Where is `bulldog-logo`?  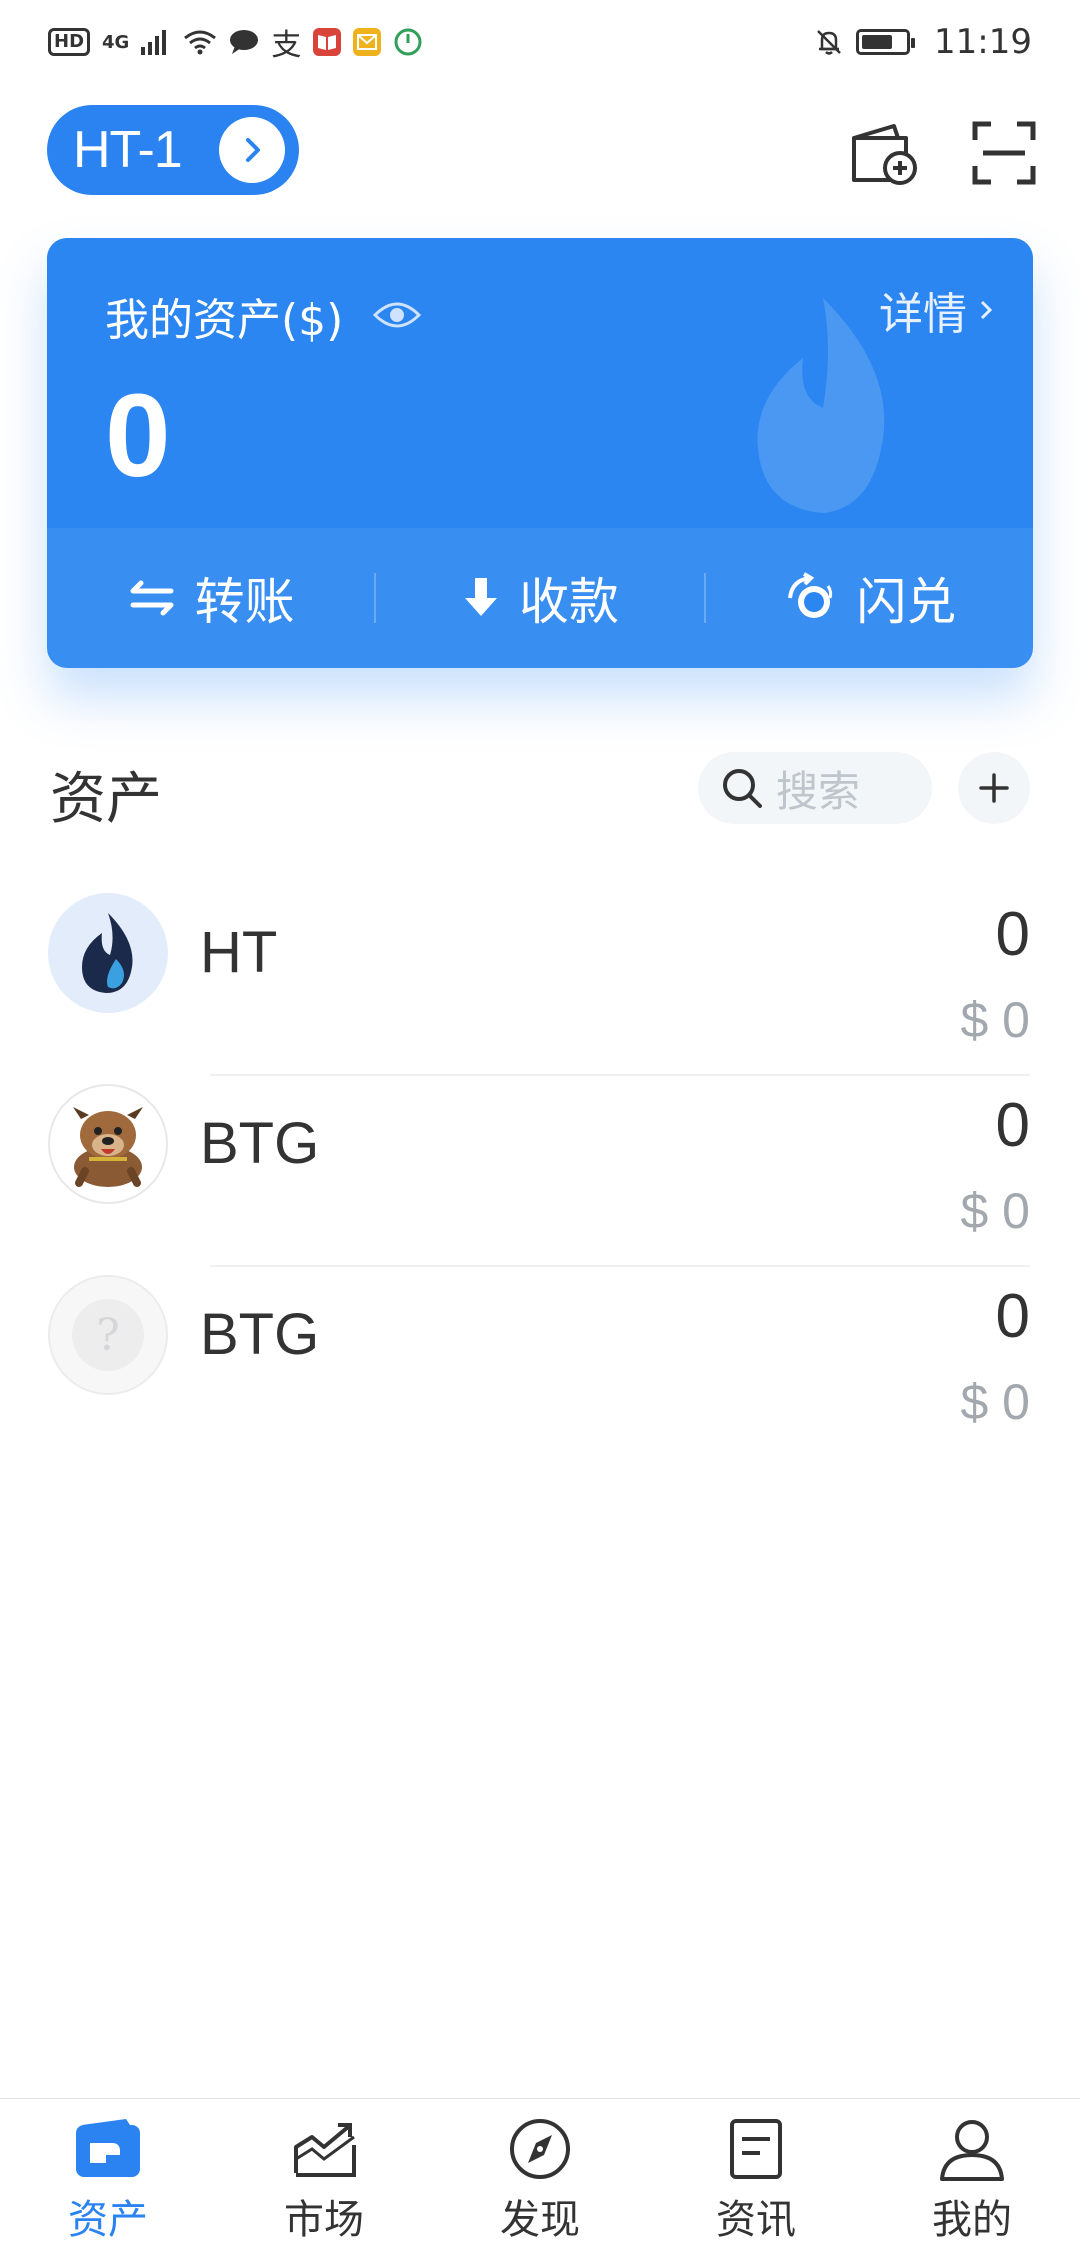 bulldog-logo is located at coordinates (108, 1144).